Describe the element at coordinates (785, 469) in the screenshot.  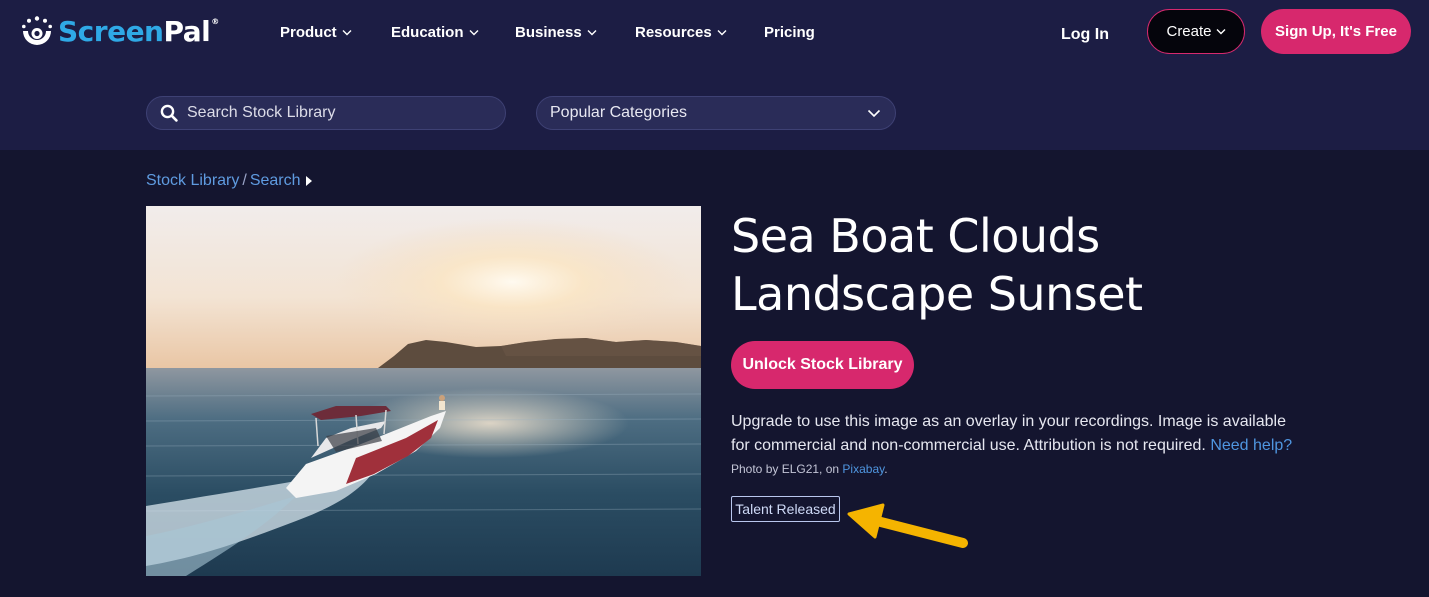
I see `photo-credit-prefix: Photo by ELG21, on` at that location.